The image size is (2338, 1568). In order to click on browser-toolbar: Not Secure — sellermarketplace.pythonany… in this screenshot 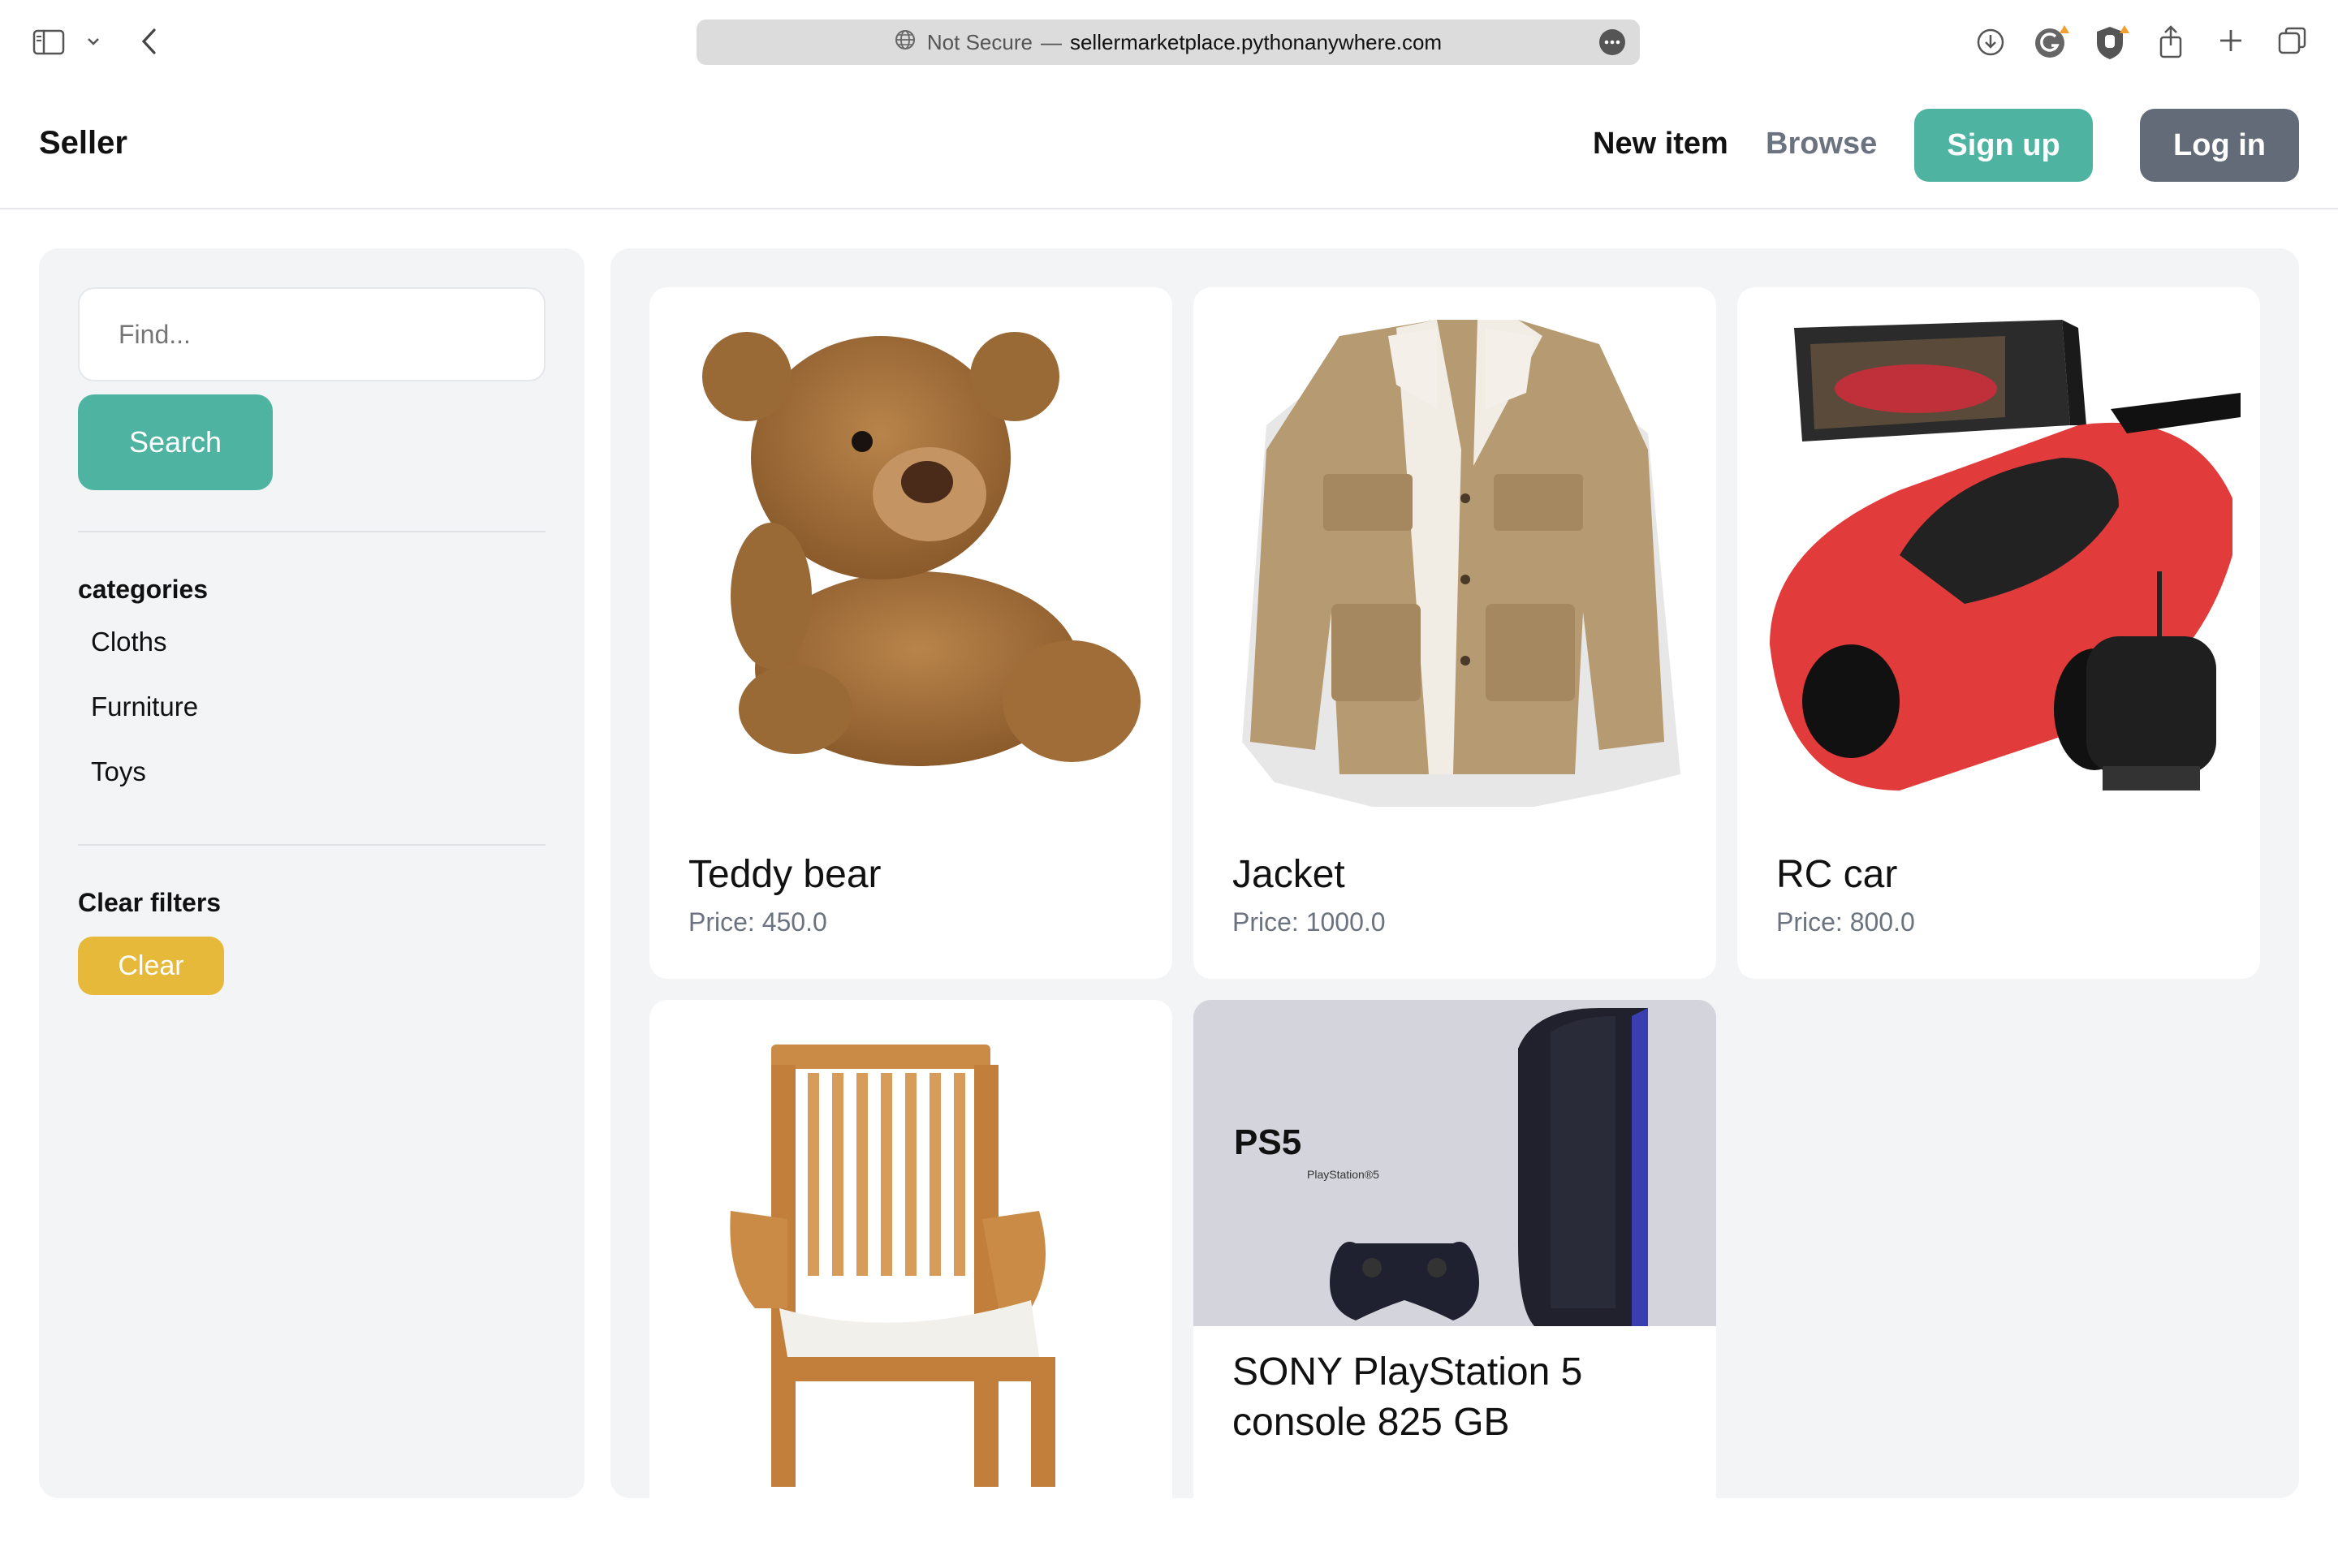, I will do `click(1169, 42)`.